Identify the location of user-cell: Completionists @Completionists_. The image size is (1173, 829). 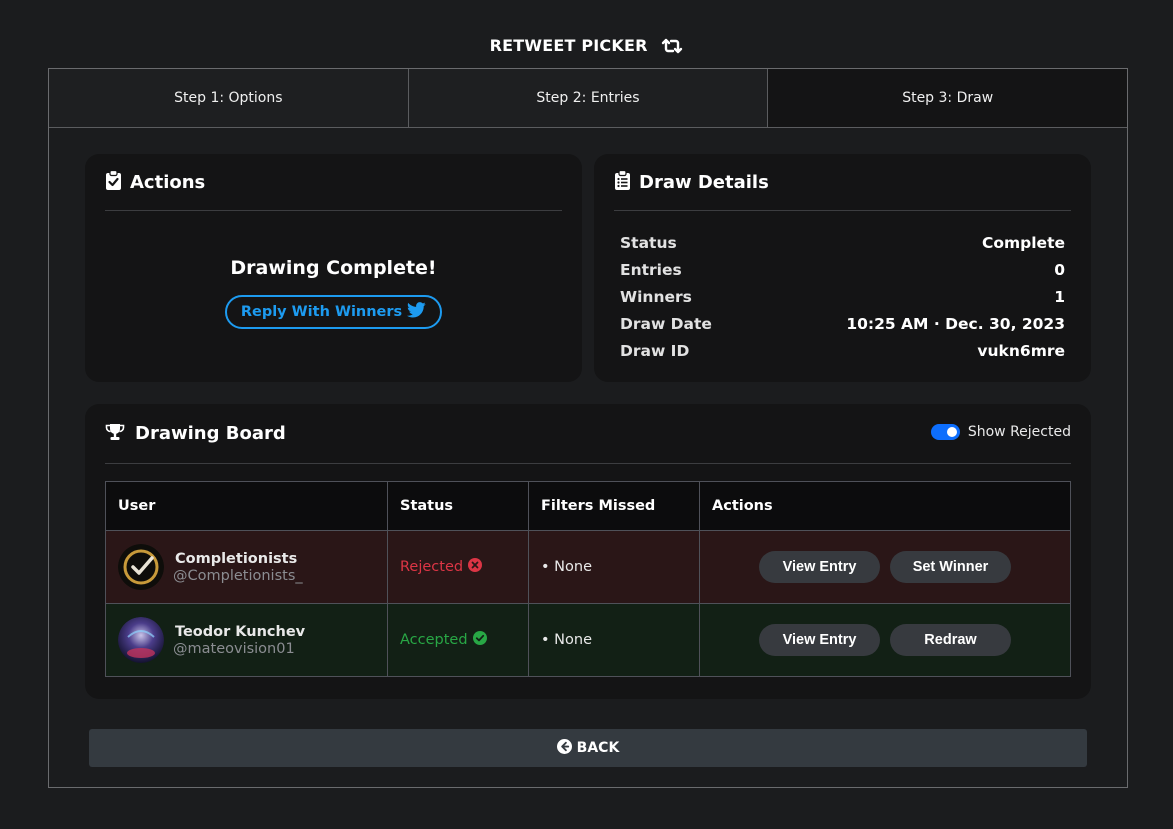
(246, 567).